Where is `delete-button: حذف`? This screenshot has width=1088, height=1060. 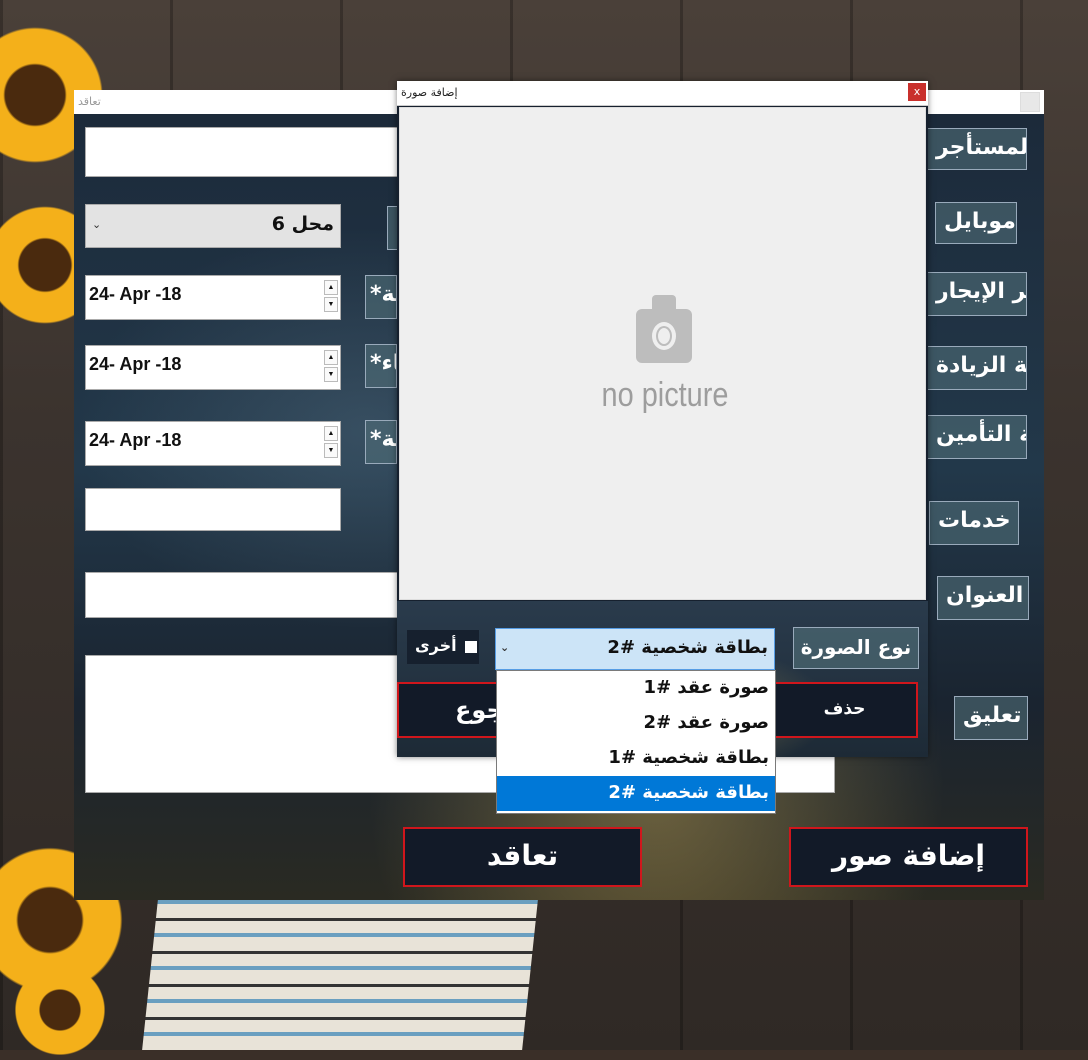
delete-button: حذف is located at coordinates (844, 710).